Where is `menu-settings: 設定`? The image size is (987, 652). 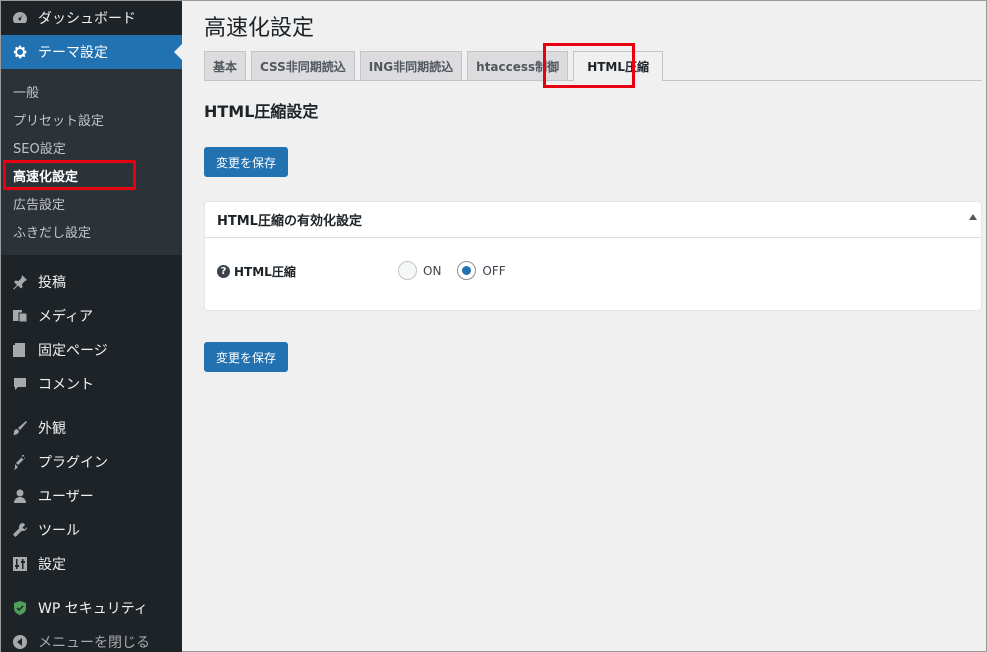 menu-settings: 設定 is located at coordinates (91, 564).